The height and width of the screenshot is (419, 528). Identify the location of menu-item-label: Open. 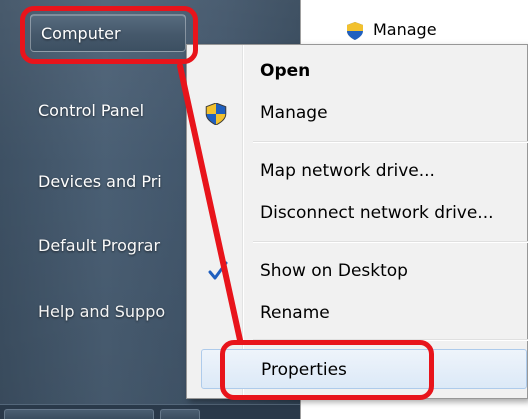
(285, 71).